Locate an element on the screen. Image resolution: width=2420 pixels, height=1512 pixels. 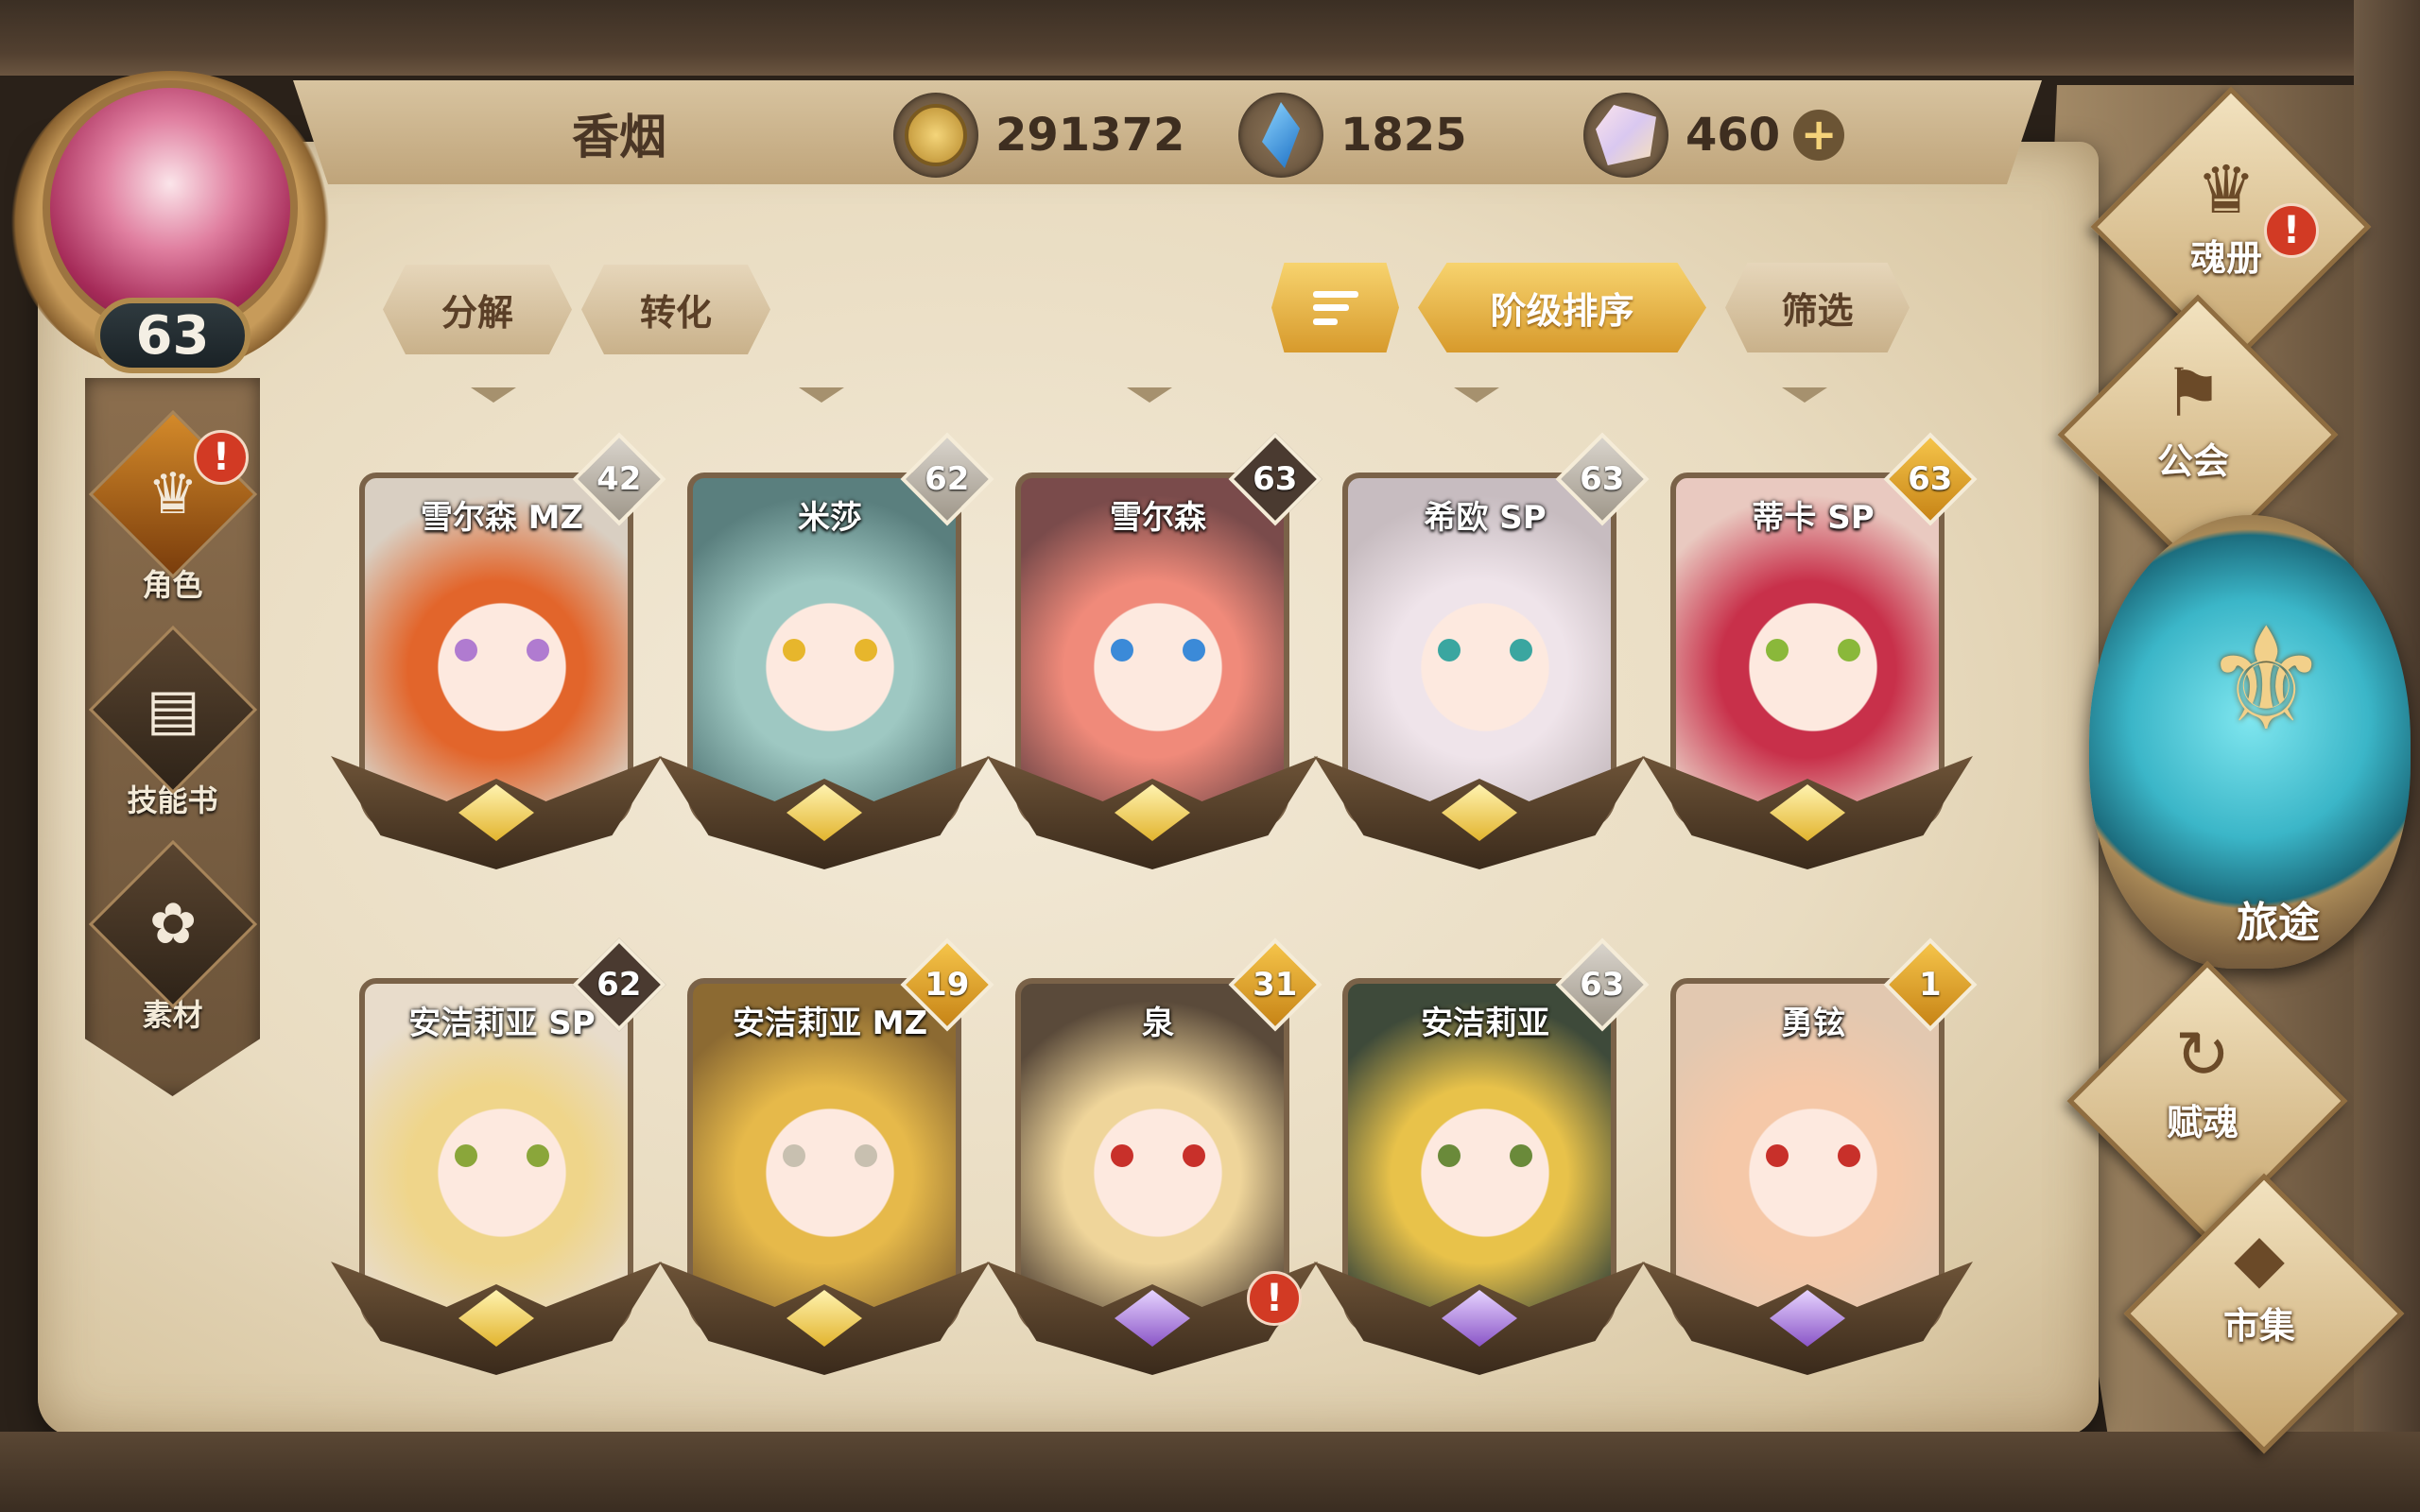
character-card: 雪尔森 MZ 42 is located at coordinates (498, 650).